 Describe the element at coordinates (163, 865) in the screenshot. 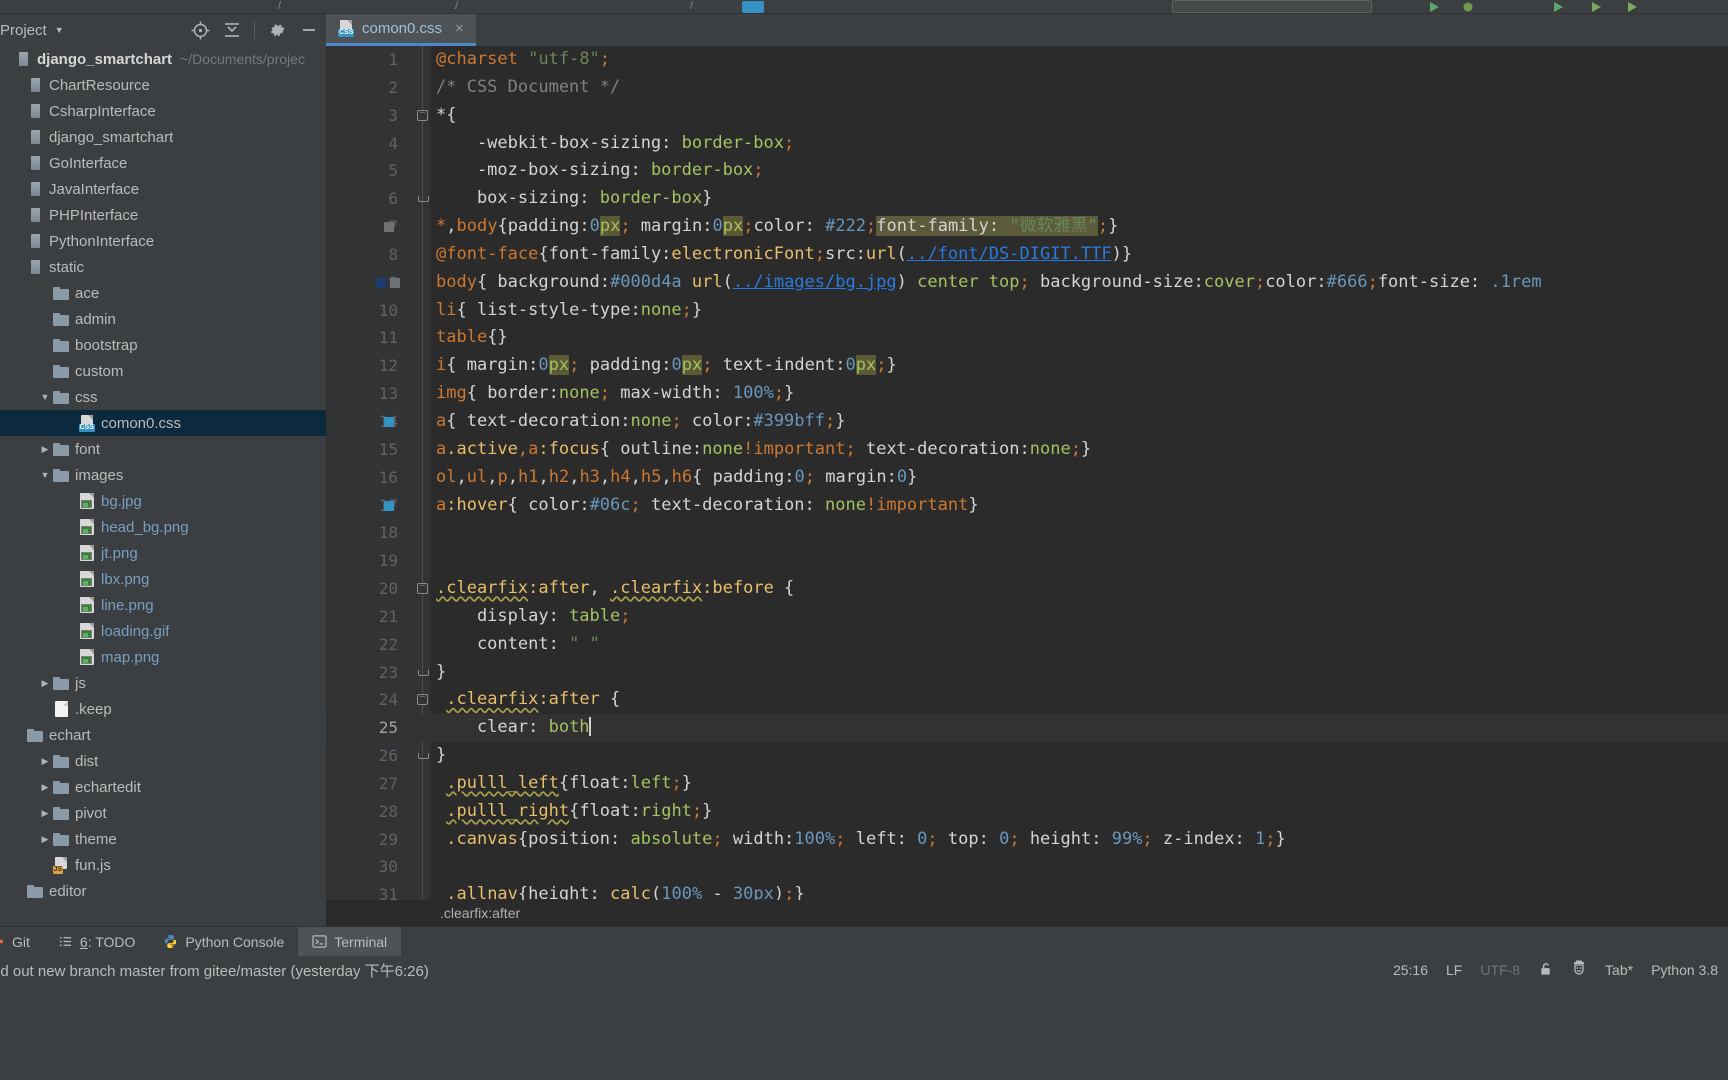

I see `tree-item: JS fun.js` at that location.